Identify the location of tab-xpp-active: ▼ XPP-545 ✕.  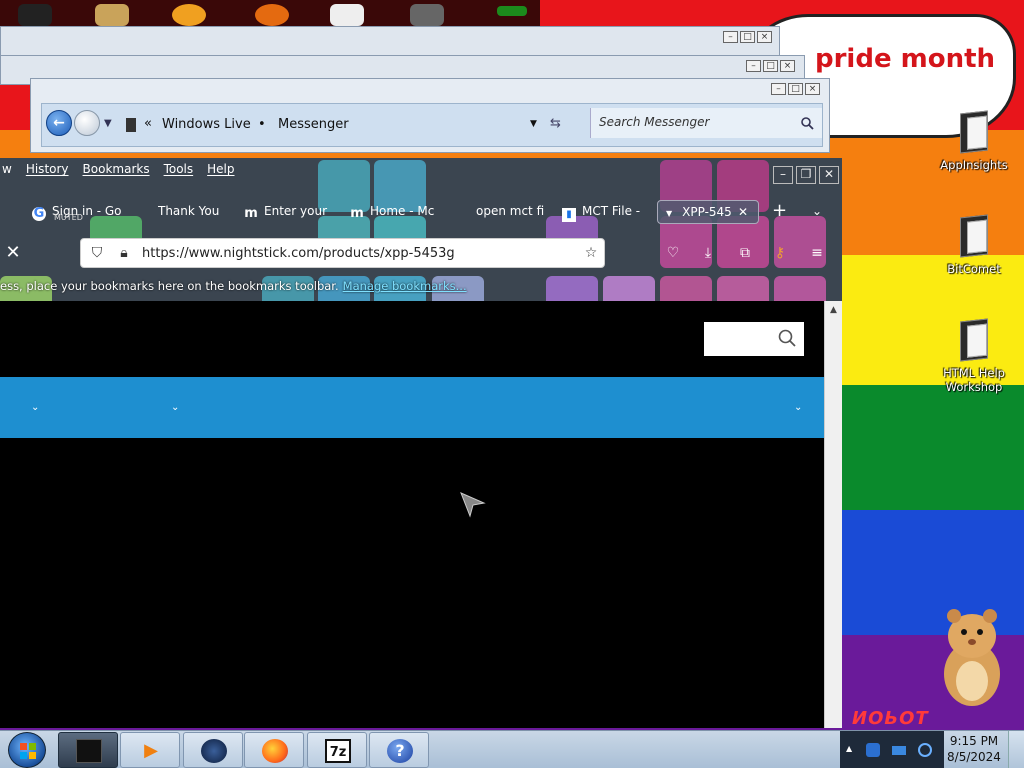
(708, 212).